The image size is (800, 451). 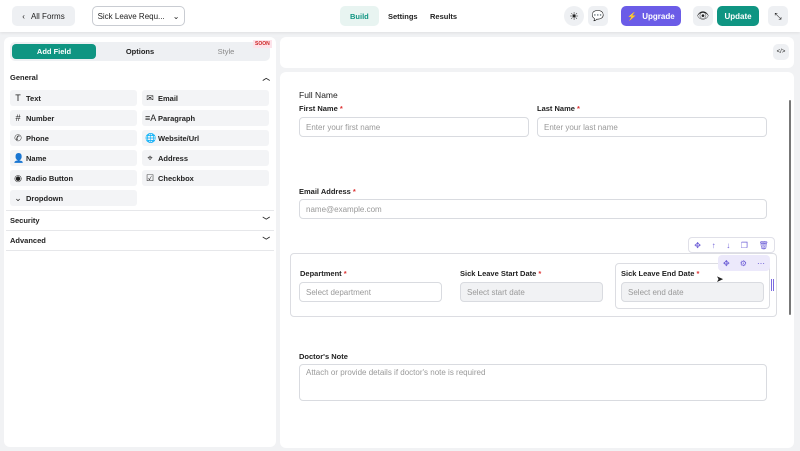 What do you see at coordinates (54, 51) in the screenshot?
I see `tab-add-field: Add Field` at bounding box center [54, 51].